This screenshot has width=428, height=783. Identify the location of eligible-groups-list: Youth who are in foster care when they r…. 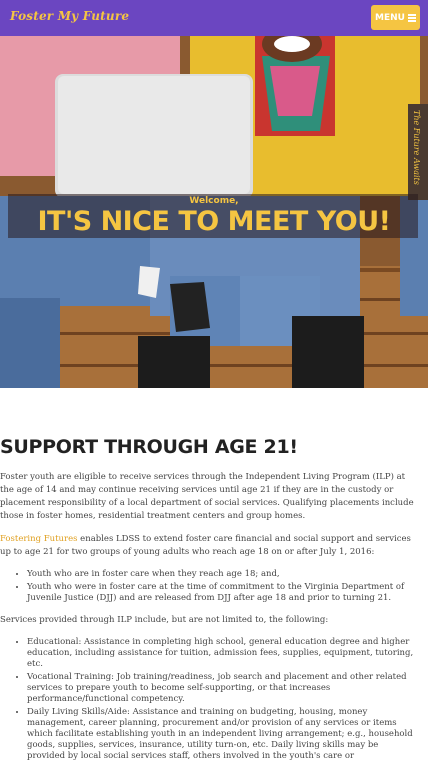
(208, 586).